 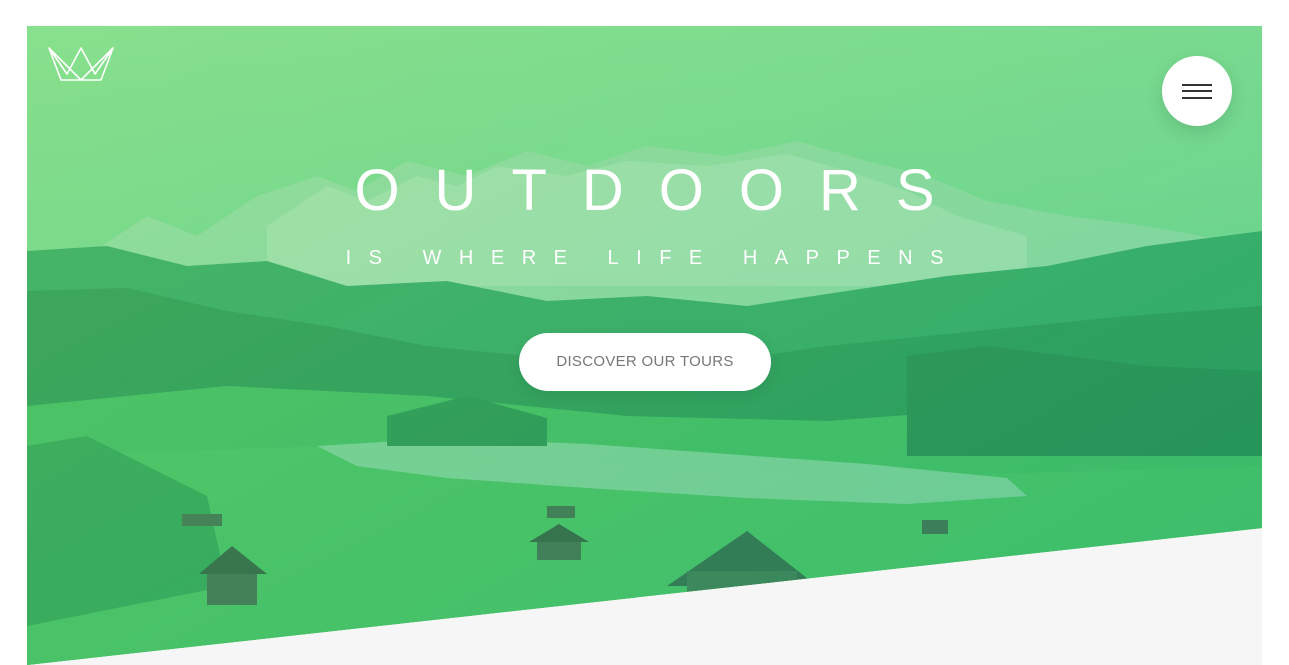 I want to click on hero-title: OUTDOORS, so click(x=662, y=190).